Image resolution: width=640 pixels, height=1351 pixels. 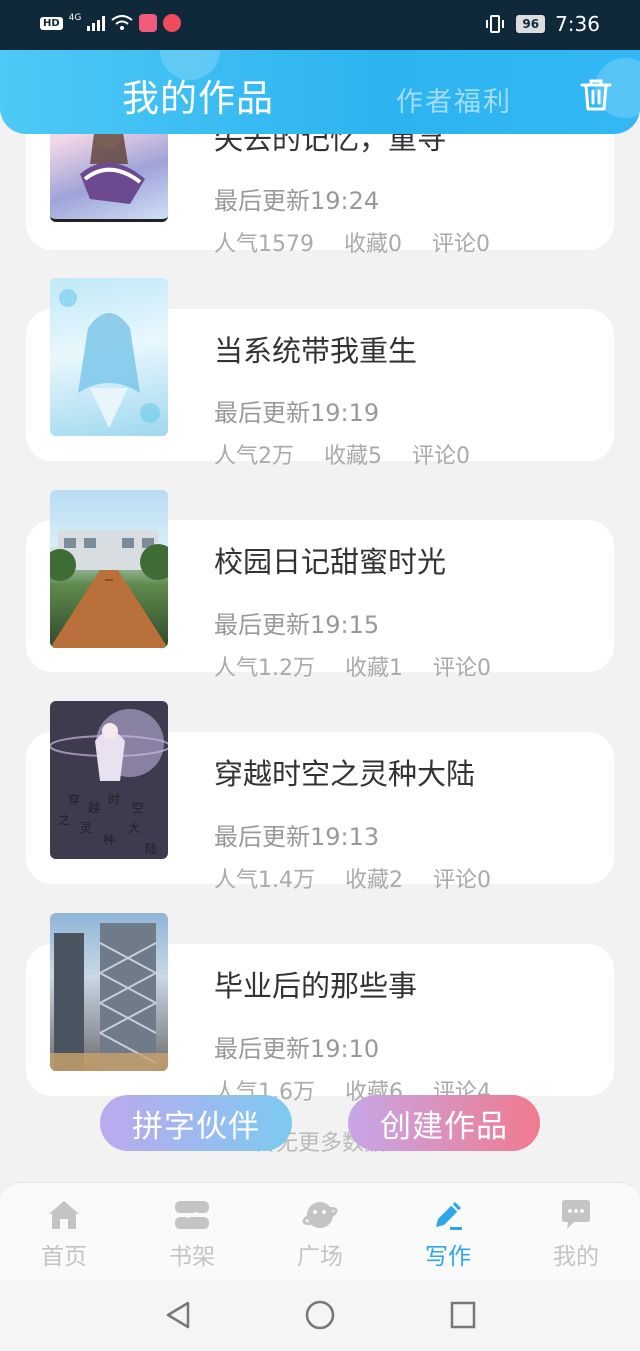 What do you see at coordinates (264, 244) in the screenshot?
I see `popularity-count: 人气1579` at bounding box center [264, 244].